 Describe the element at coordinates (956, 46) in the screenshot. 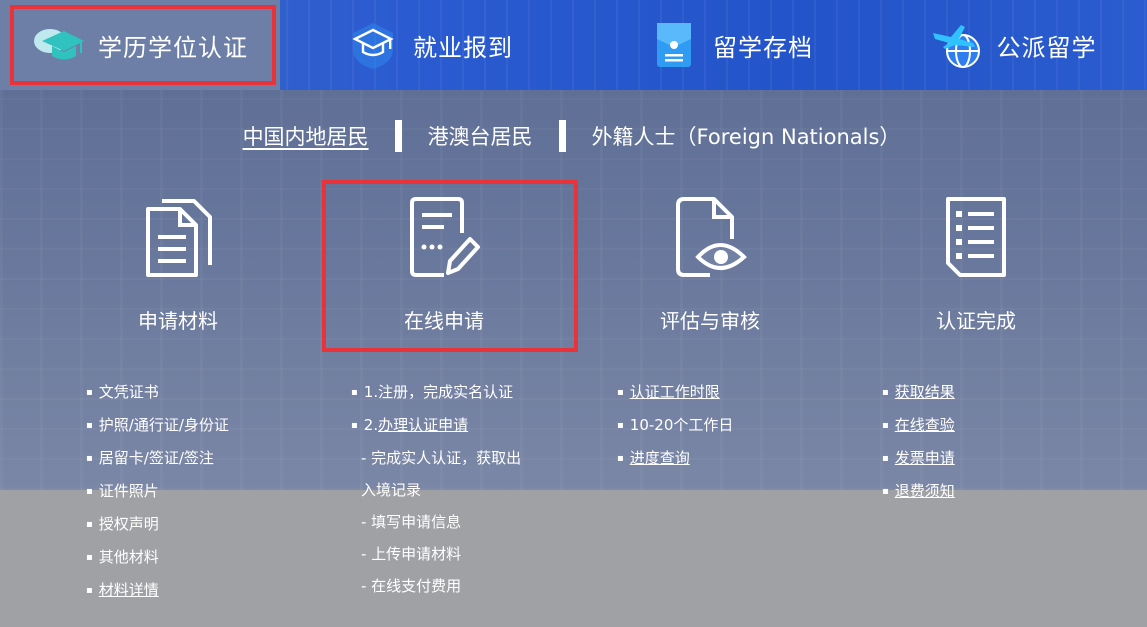

I see `plane-globe-icon` at that location.